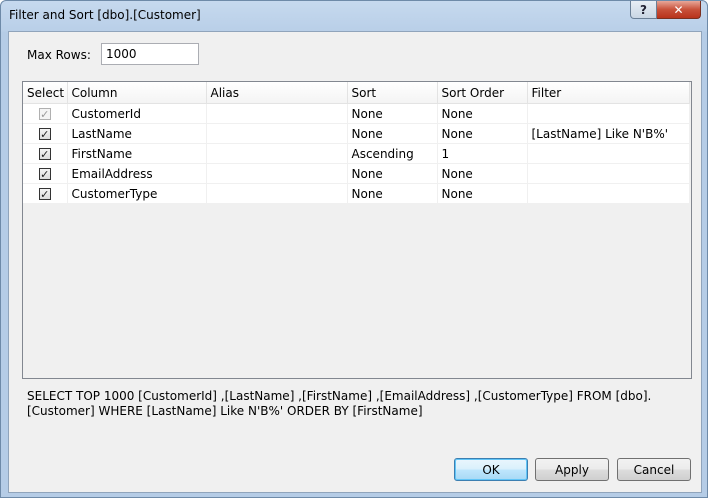  What do you see at coordinates (654, 469) in the screenshot?
I see `cancel-button: Cancel` at bounding box center [654, 469].